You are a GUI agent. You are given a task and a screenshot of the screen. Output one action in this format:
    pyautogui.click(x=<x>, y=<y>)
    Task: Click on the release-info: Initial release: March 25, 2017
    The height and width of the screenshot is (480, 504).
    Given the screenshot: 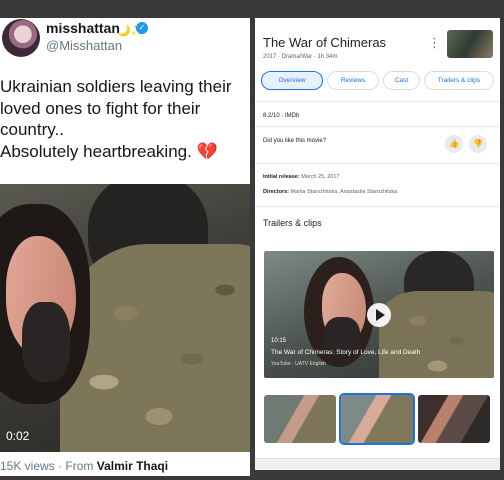 What is the action you would take?
    pyautogui.click(x=301, y=177)
    